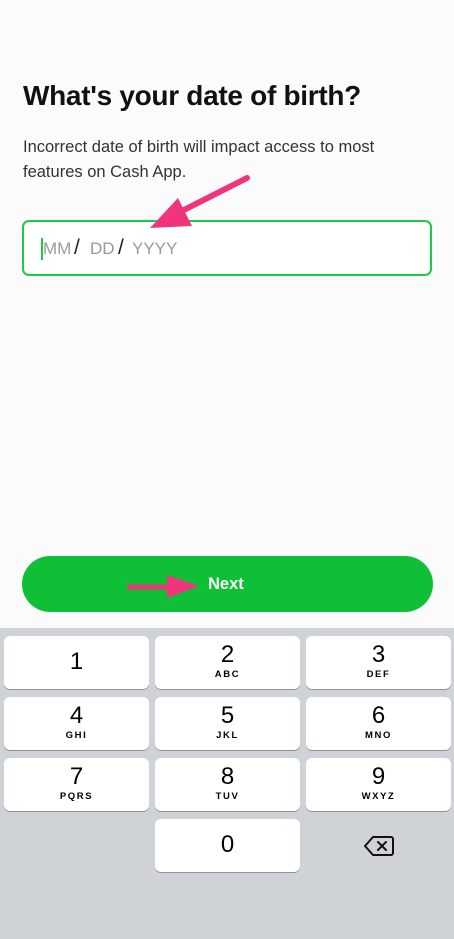 This screenshot has width=454, height=939. Describe the element at coordinates (57, 248) in the screenshot. I see `month-placeholder: MM` at that location.